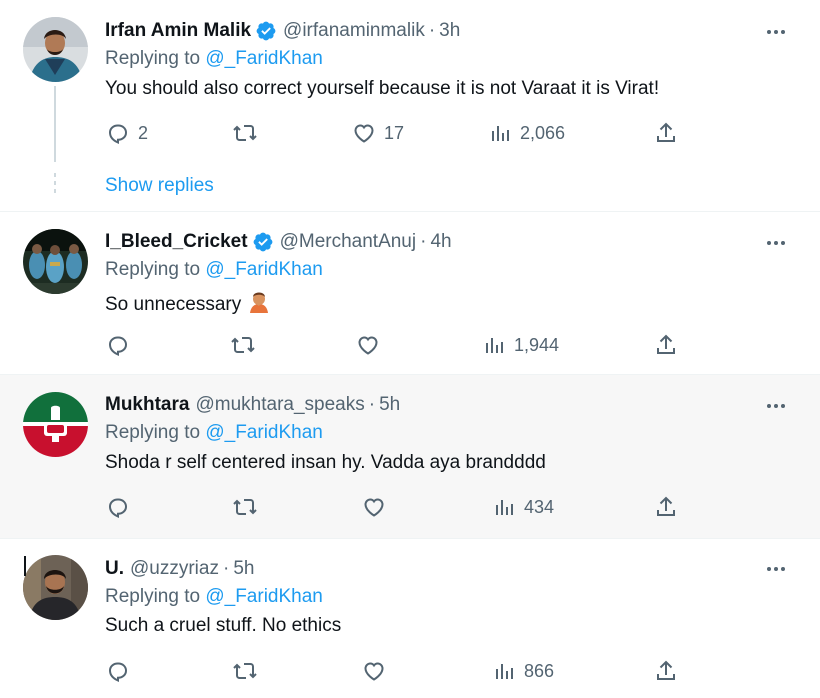 This screenshot has height=698, width=820. Describe the element at coordinates (537, 344) in the screenshot. I see `views-count: 1,944` at that location.